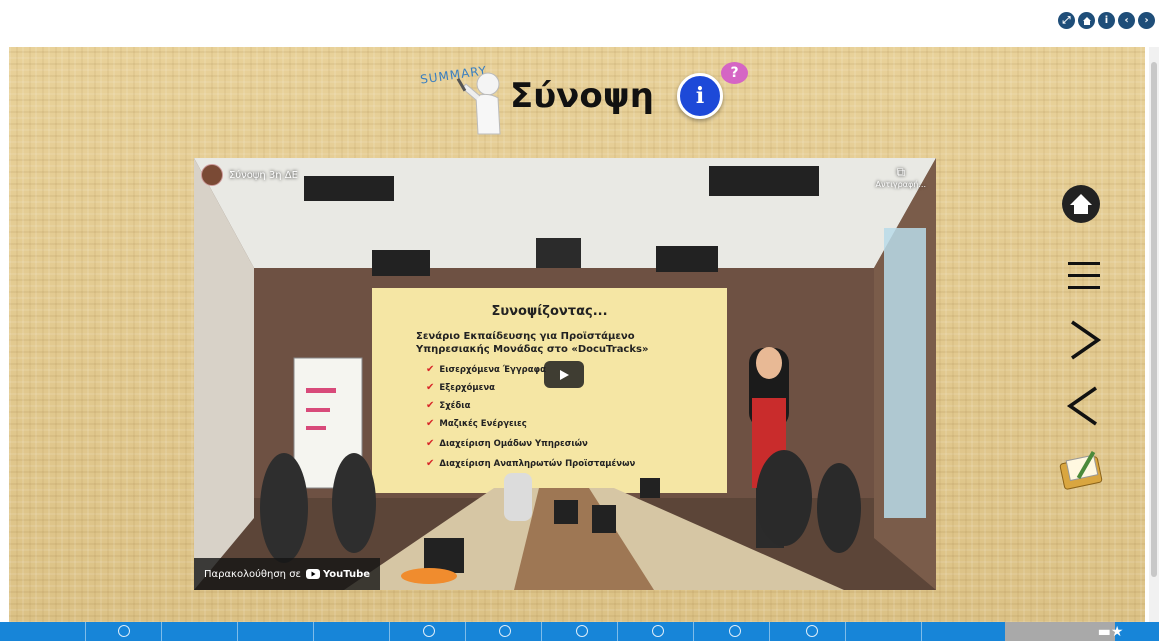  Describe the element at coordinates (1106, 20) in the screenshot. I see `info-icon: i` at that location.